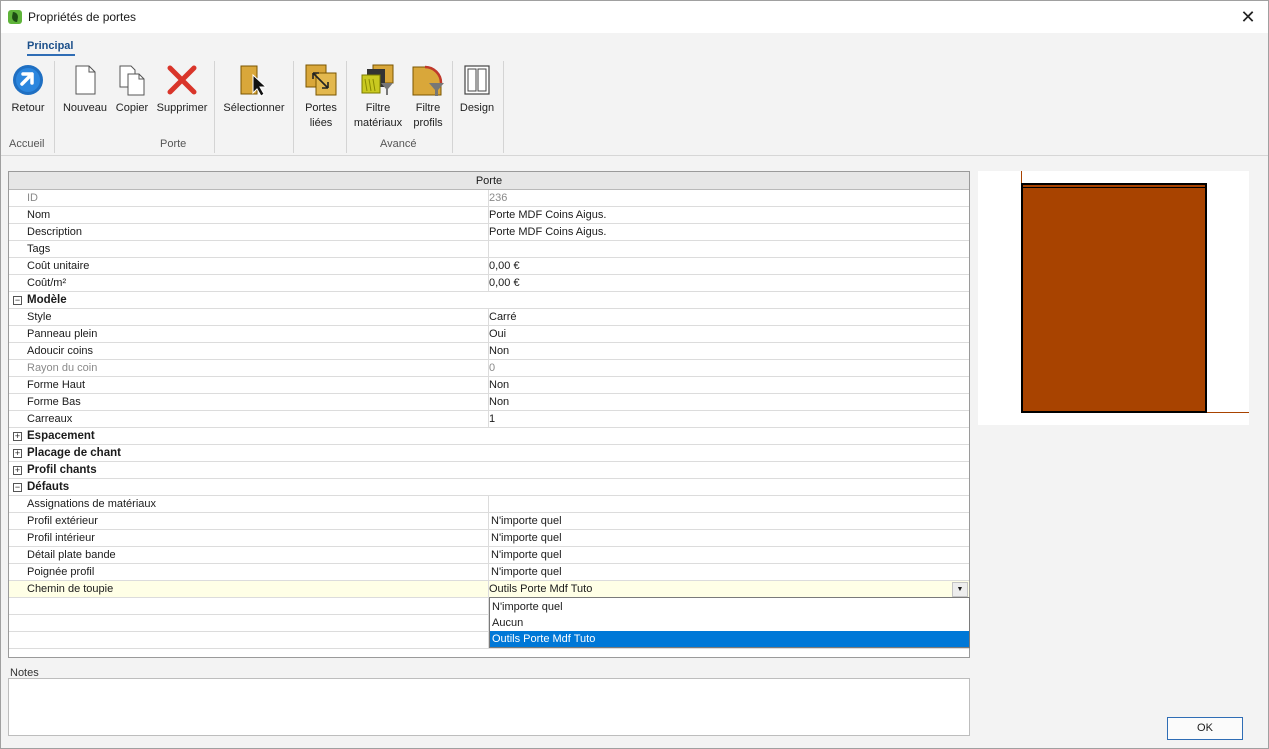 The height and width of the screenshot is (749, 1269). Describe the element at coordinates (28, 80) in the screenshot. I see `back-arrow-icon` at that location.